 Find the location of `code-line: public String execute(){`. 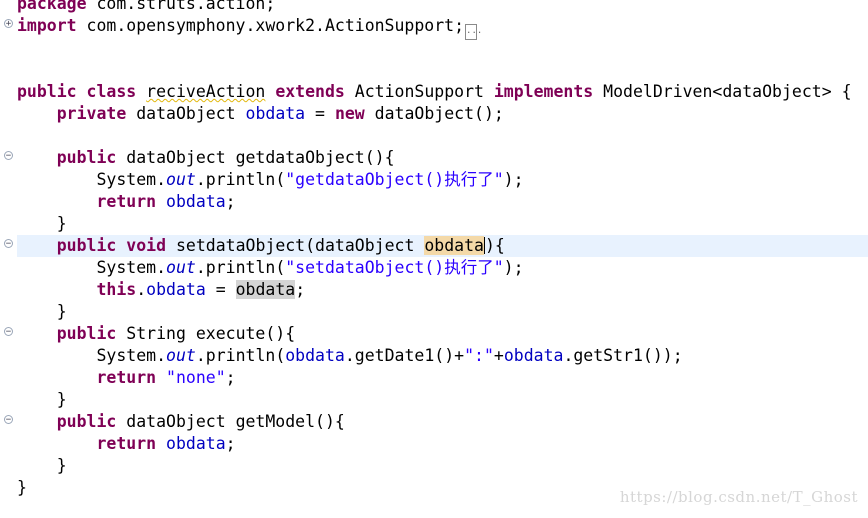

code-line: public String execute(){ is located at coordinates (442, 334).